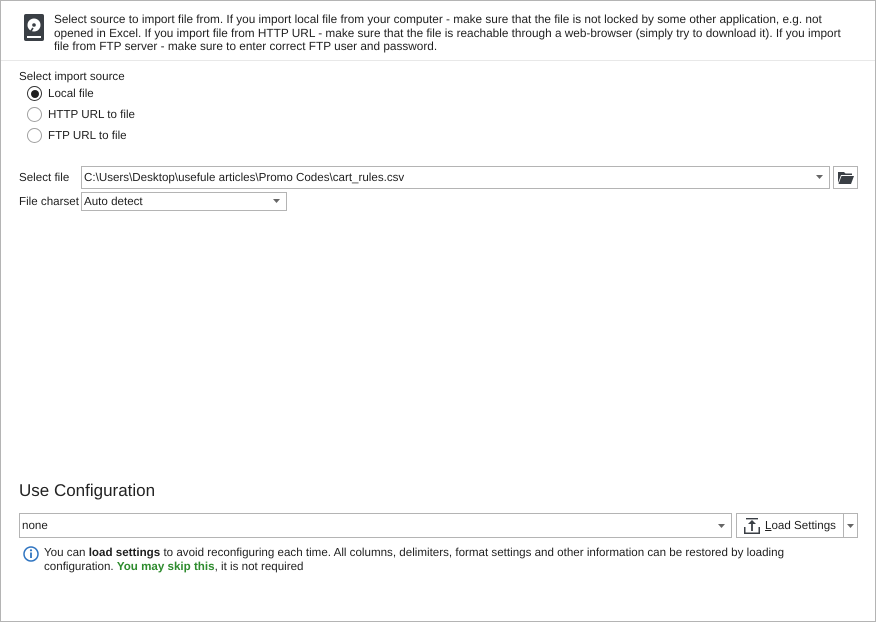  I want to click on instructions-text: Select source to import file from. If you import local file from your computer - make sure that the file is not locked by some other application, e.g. not opened in Excel. If you import file from HTTP URL - make sure that the file is reachable through a web-browser (simply try to download it). If you import file from FTP server - make sure to enter correct FTP user and password., so click(448, 33).